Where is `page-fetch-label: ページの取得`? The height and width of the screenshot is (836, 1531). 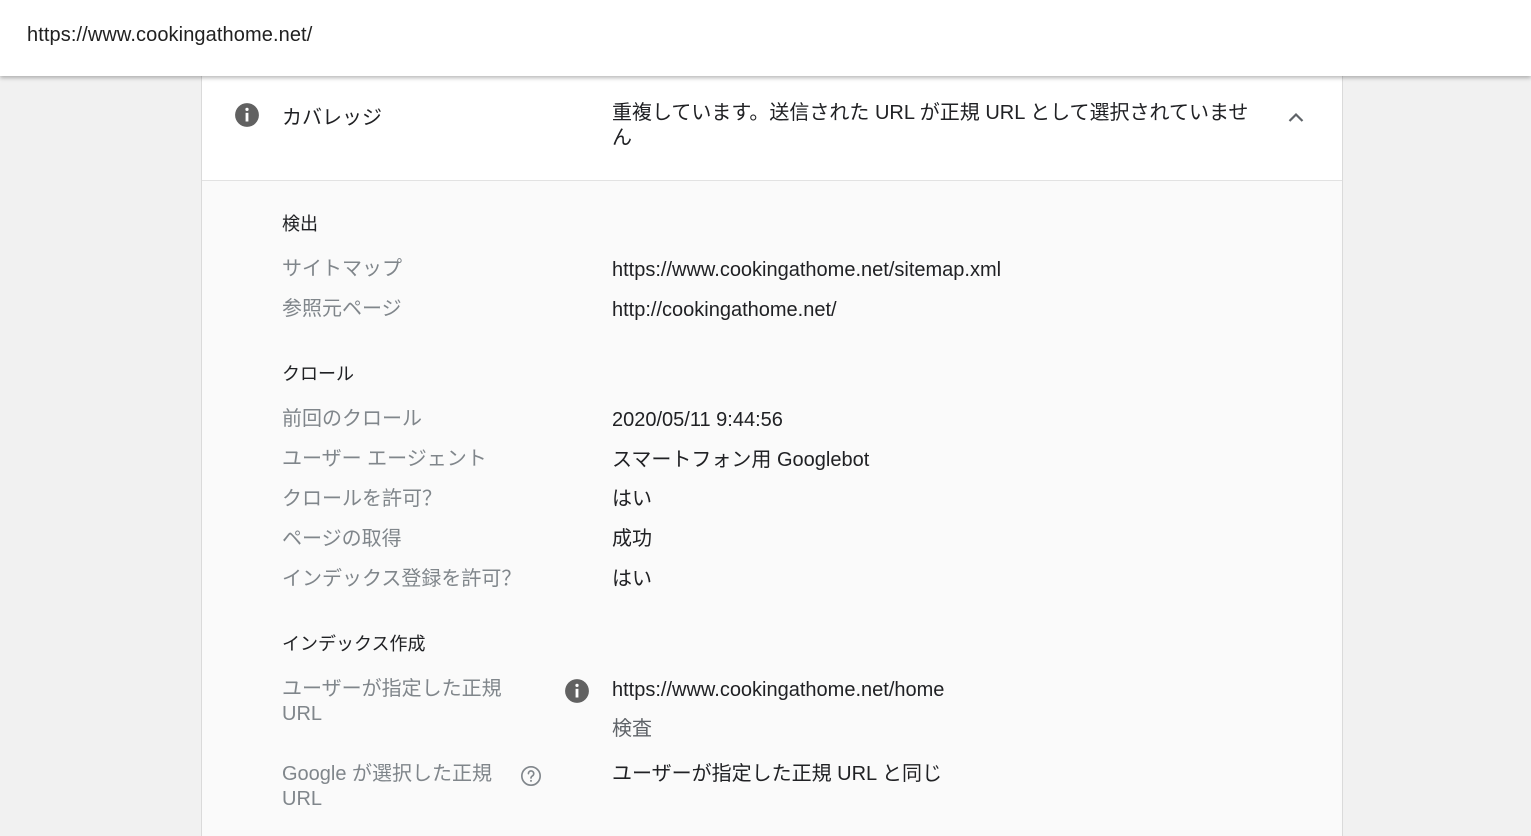 page-fetch-label: ページの取得 is located at coordinates (342, 539).